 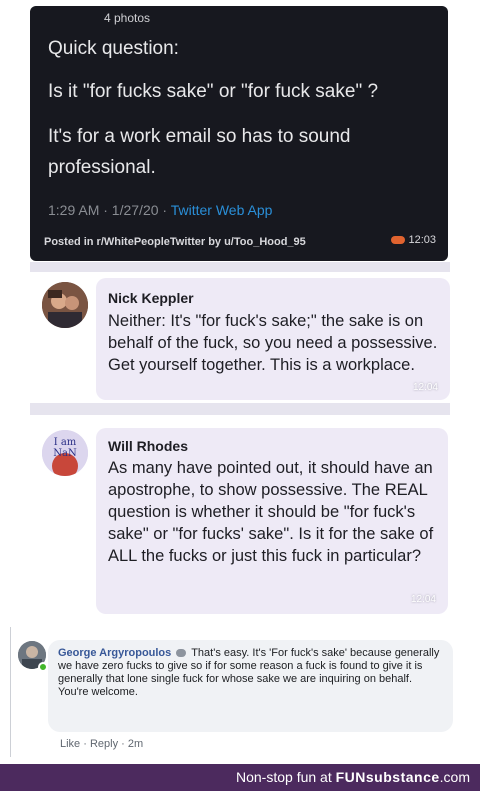 I want to click on reply-link: Reply, so click(x=104, y=744).